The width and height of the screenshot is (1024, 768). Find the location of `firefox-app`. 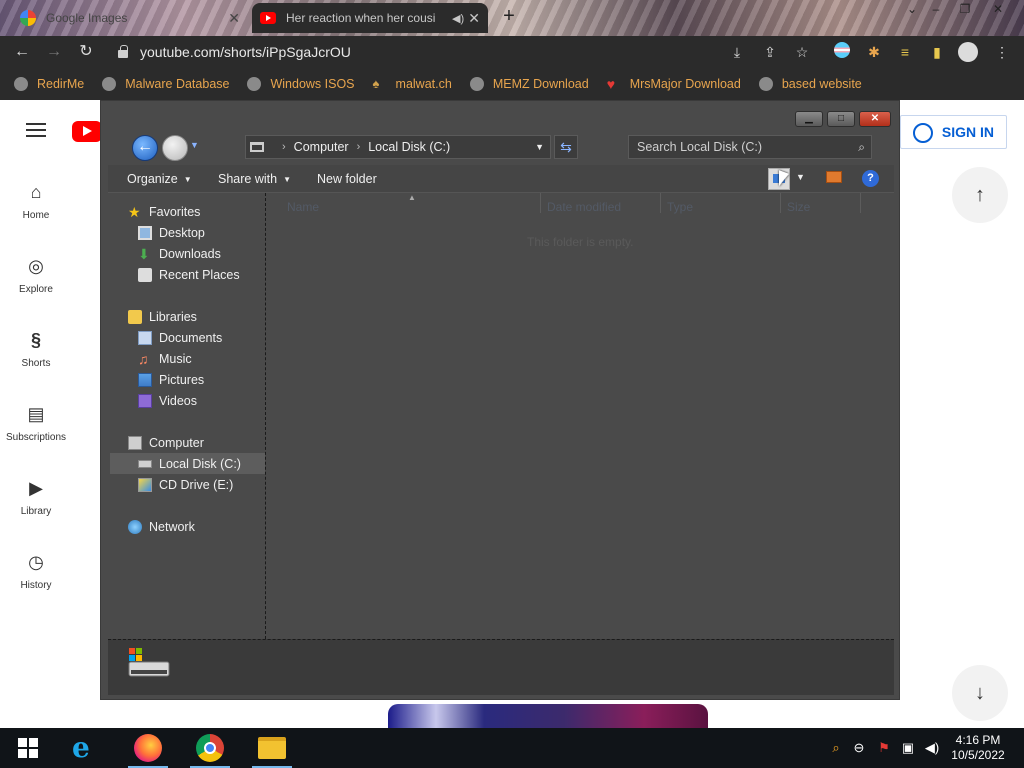

firefox-app is located at coordinates (148, 748).